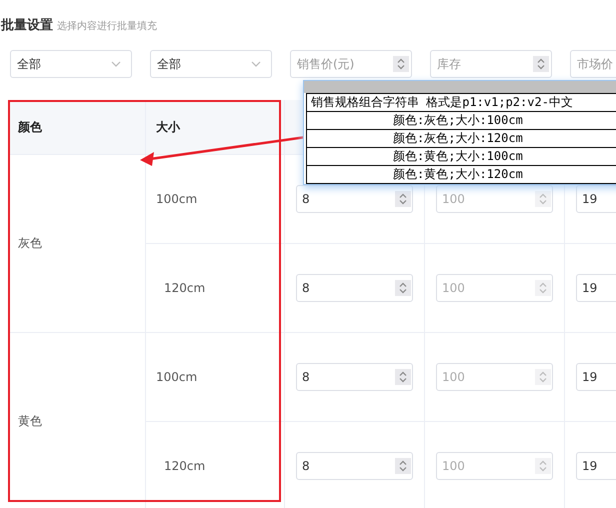 The height and width of the screenshot is (508, 616). I want to click on column-header: 大小, so click(215, 127).